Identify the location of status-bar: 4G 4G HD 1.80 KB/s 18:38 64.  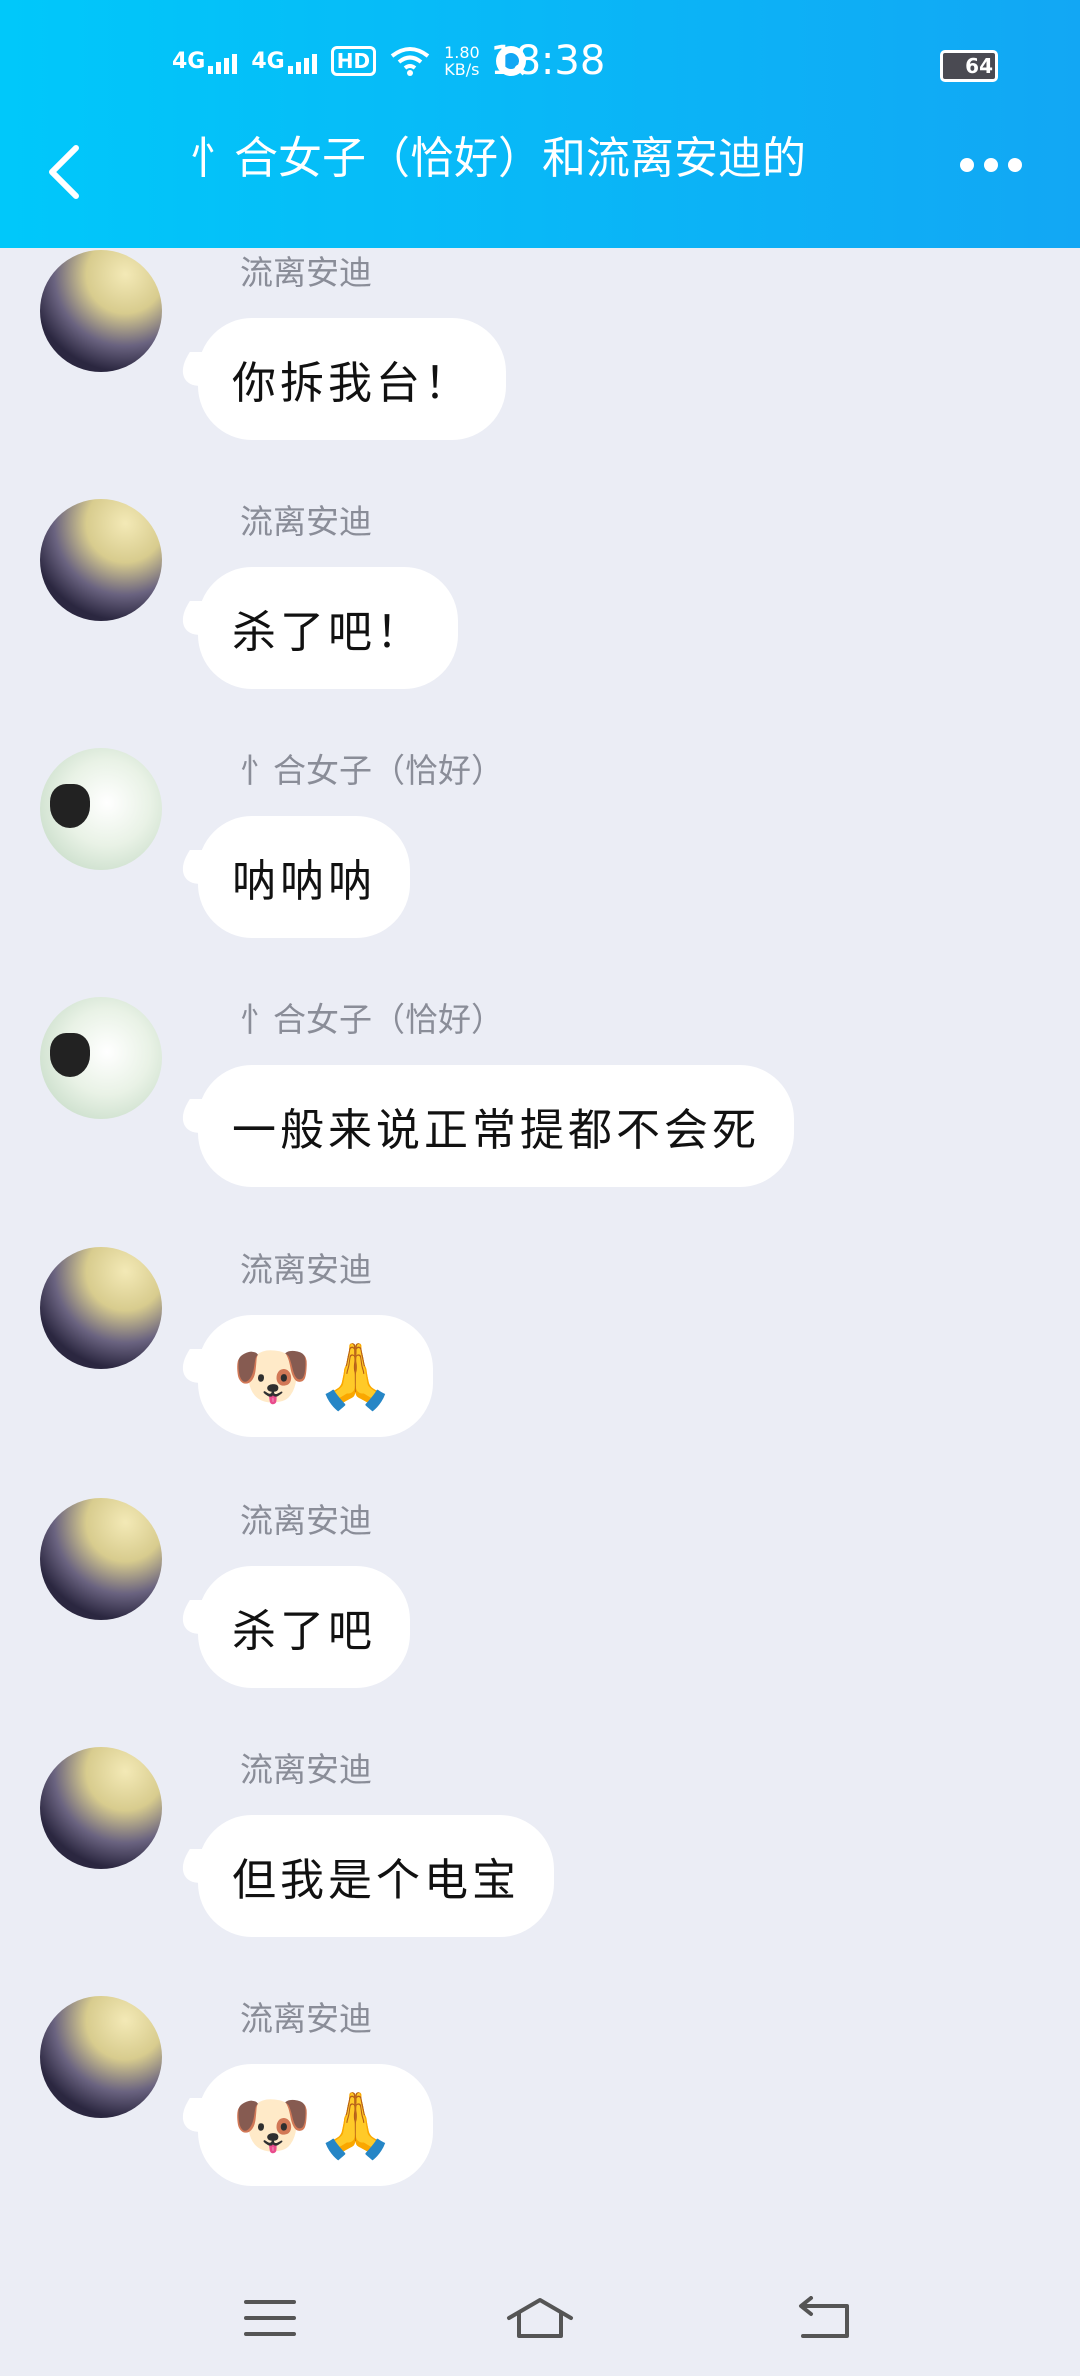
(540, 65).